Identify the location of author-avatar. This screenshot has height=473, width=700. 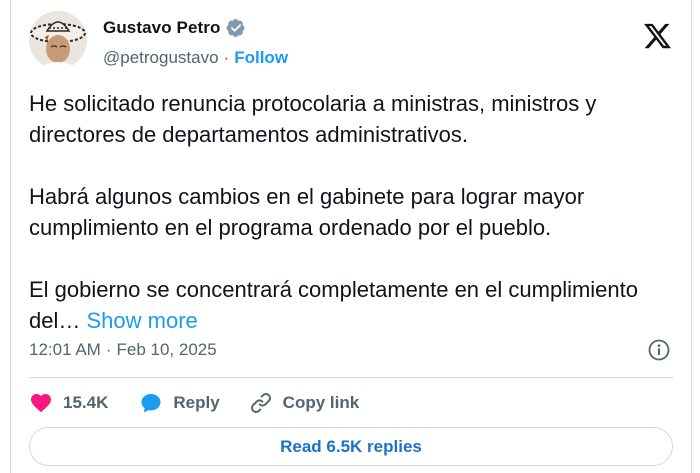
(58, 40).